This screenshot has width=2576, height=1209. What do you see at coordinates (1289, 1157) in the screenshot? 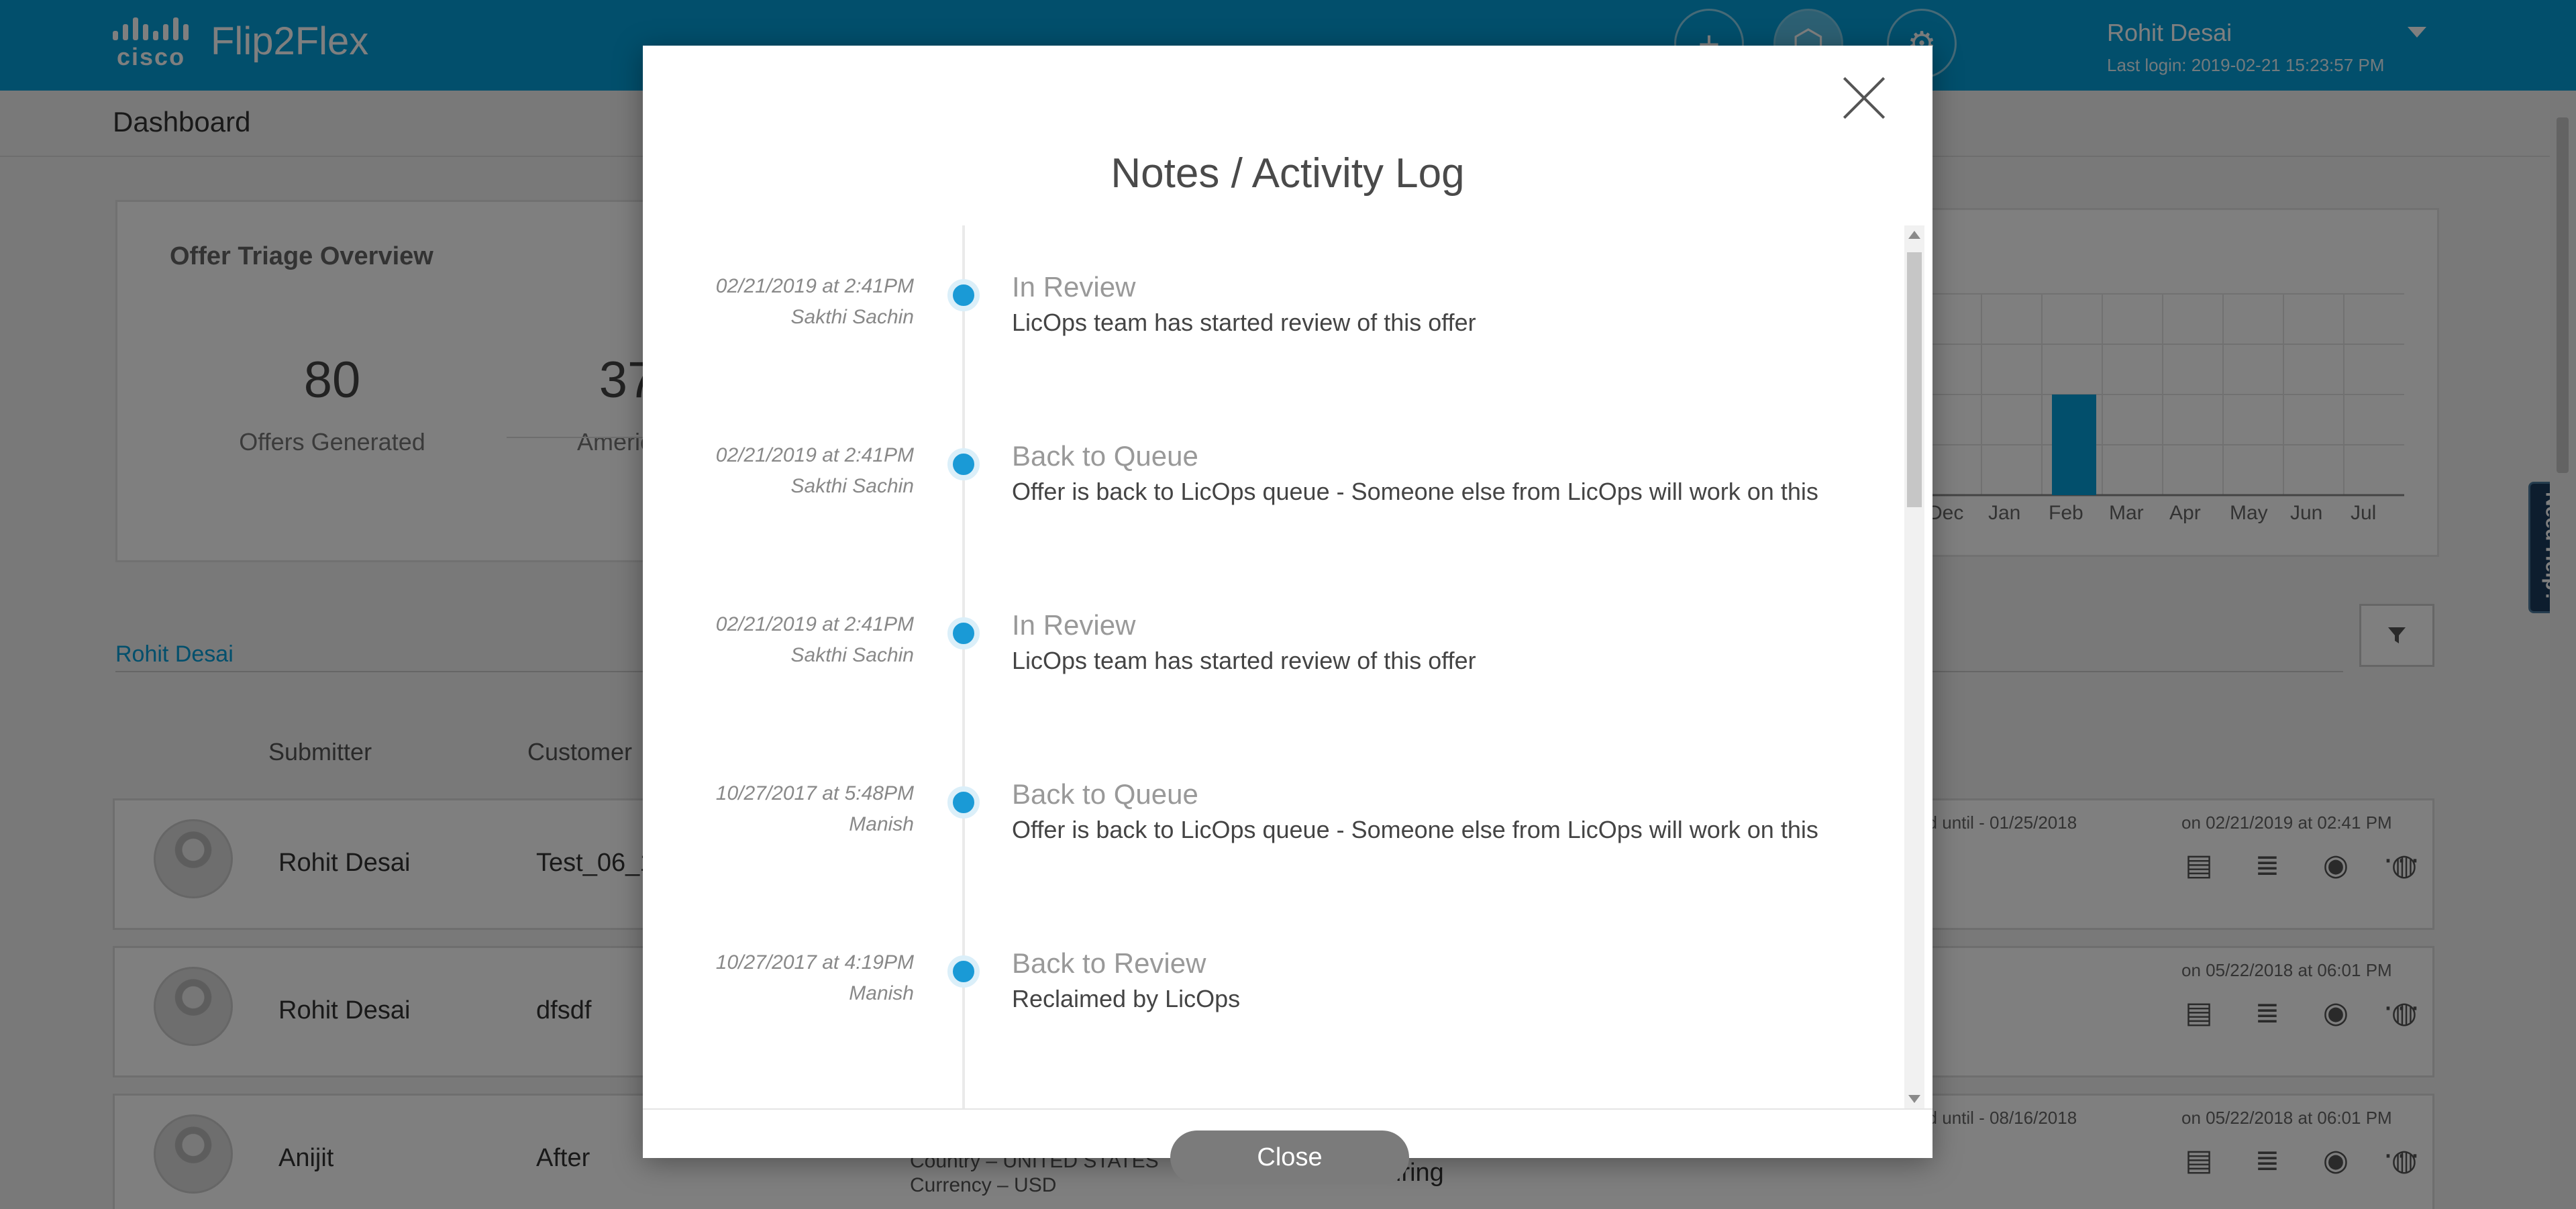
I see `close-button: Close` at bounding box center [1289, 1157].